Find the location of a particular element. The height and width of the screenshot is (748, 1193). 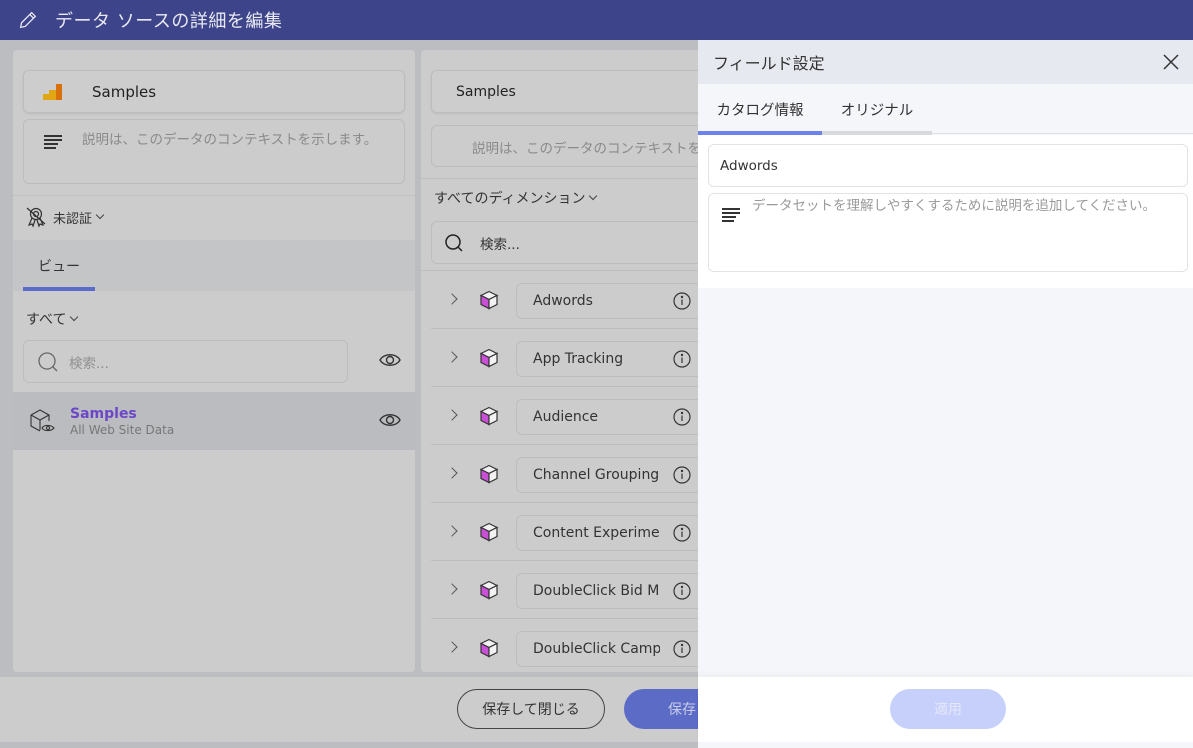

tab-original: オリジナル is located at coordinates (877, 109).